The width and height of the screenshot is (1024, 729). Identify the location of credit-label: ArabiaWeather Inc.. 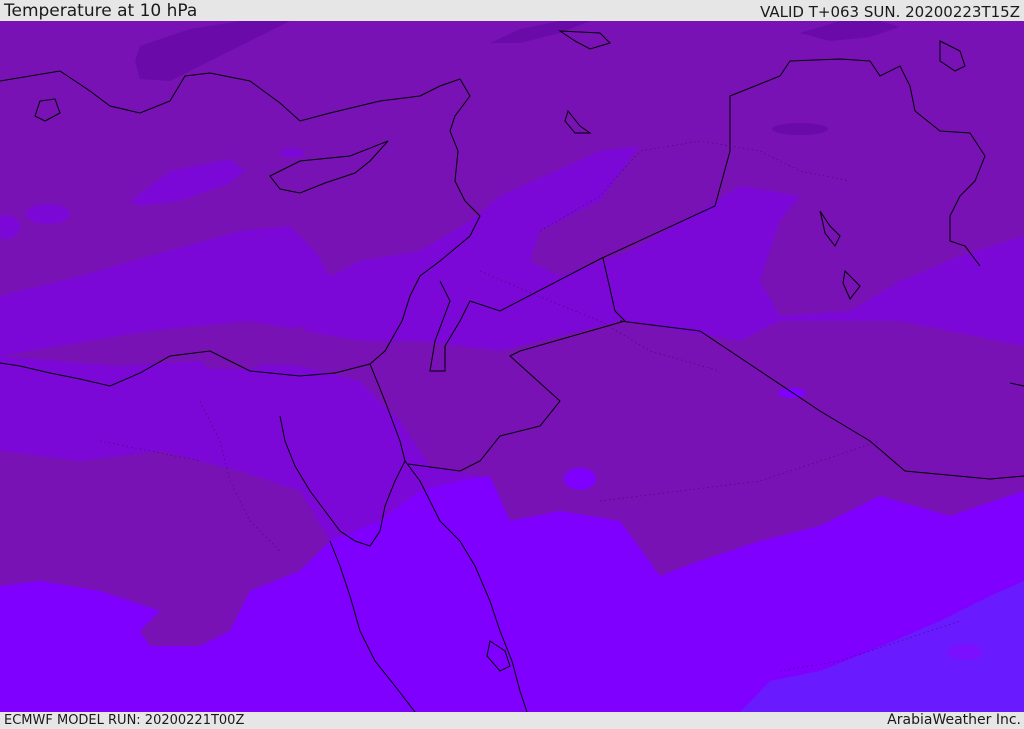
(954, 720).